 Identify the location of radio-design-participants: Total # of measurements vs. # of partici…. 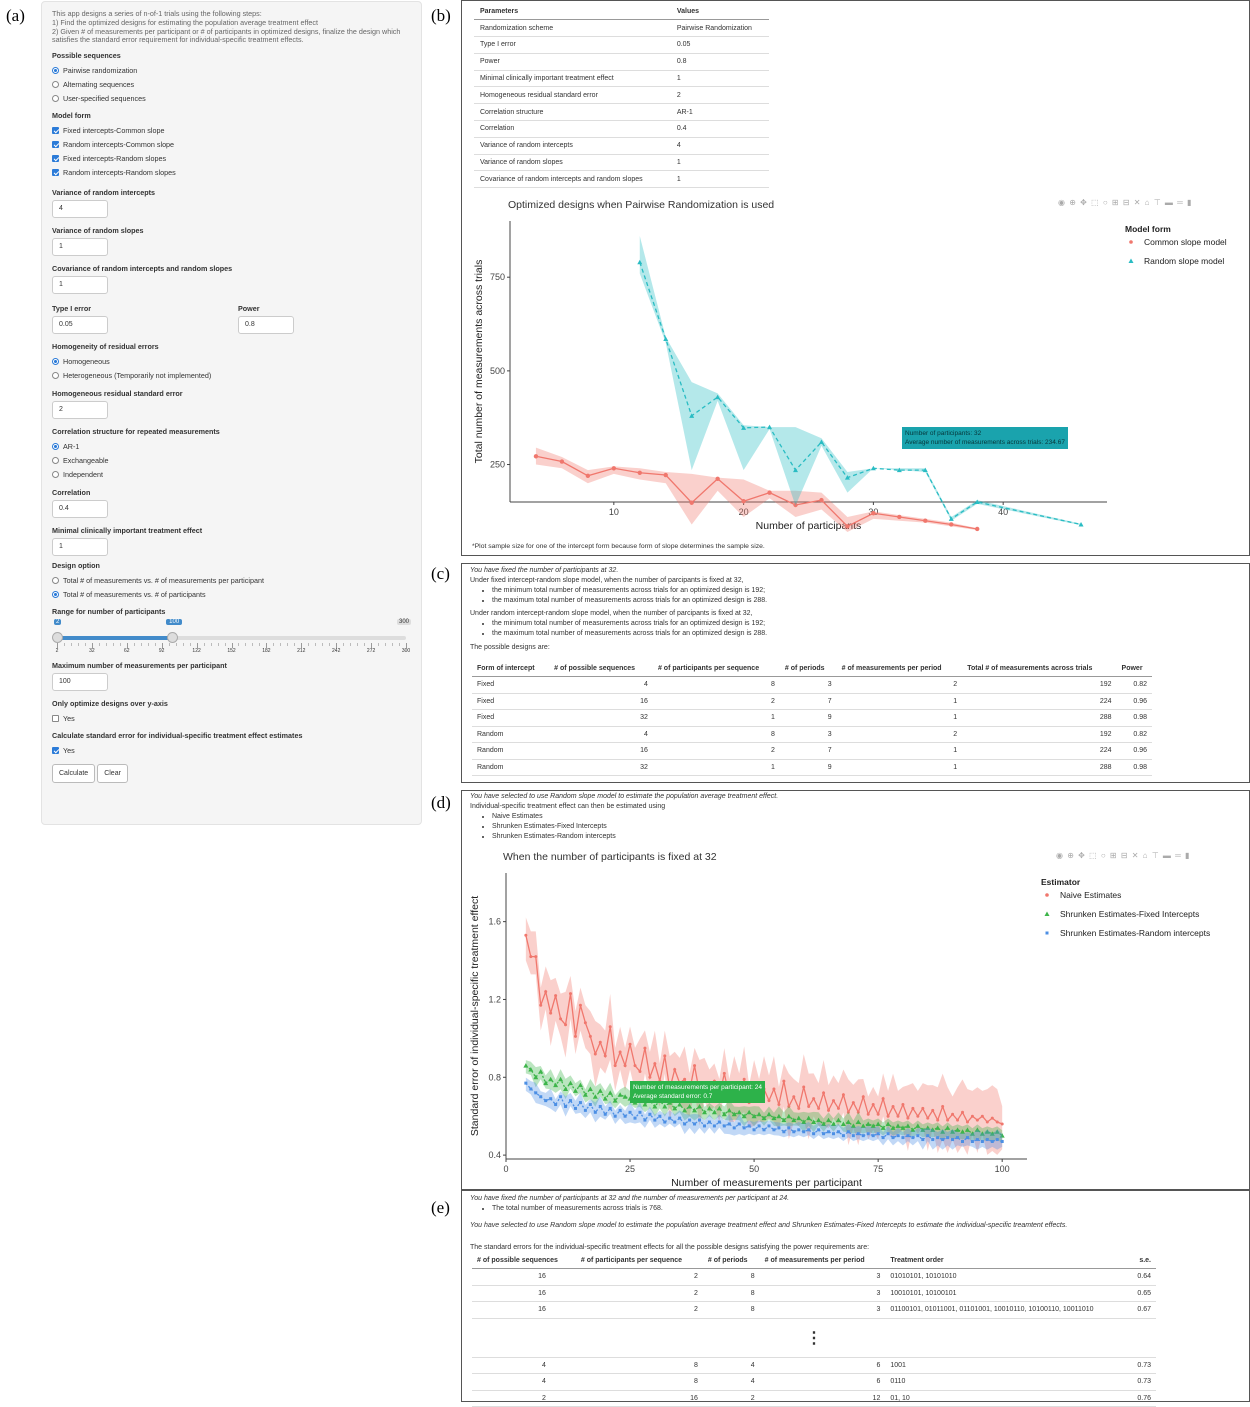
(231, 594).